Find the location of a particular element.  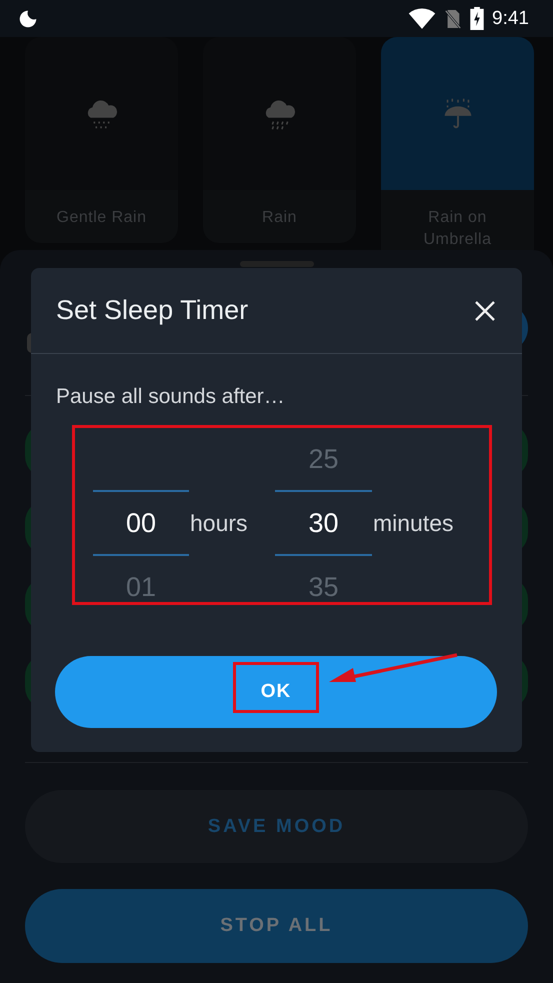

picker-selected-value: 00 is located at coordinates (141, 523).